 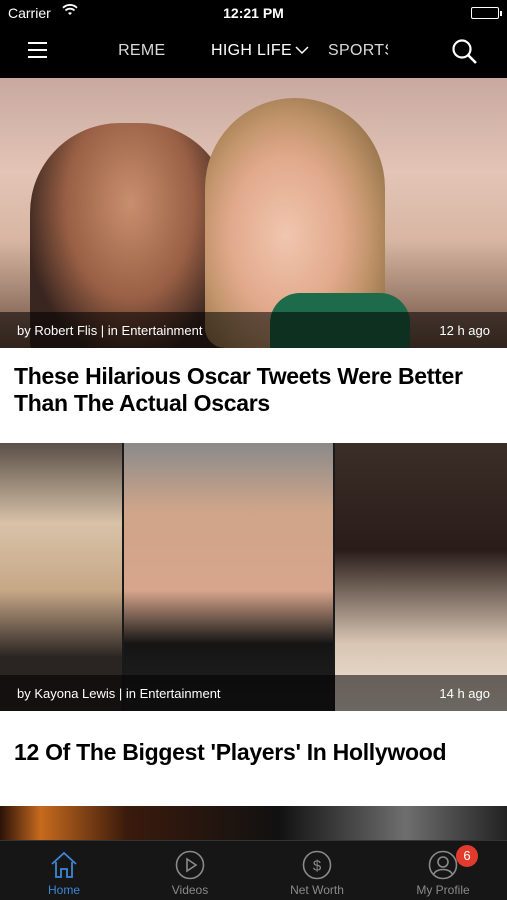 I want to click on tab-net-worth-label: Net Worth, so click(x=317, y=890).